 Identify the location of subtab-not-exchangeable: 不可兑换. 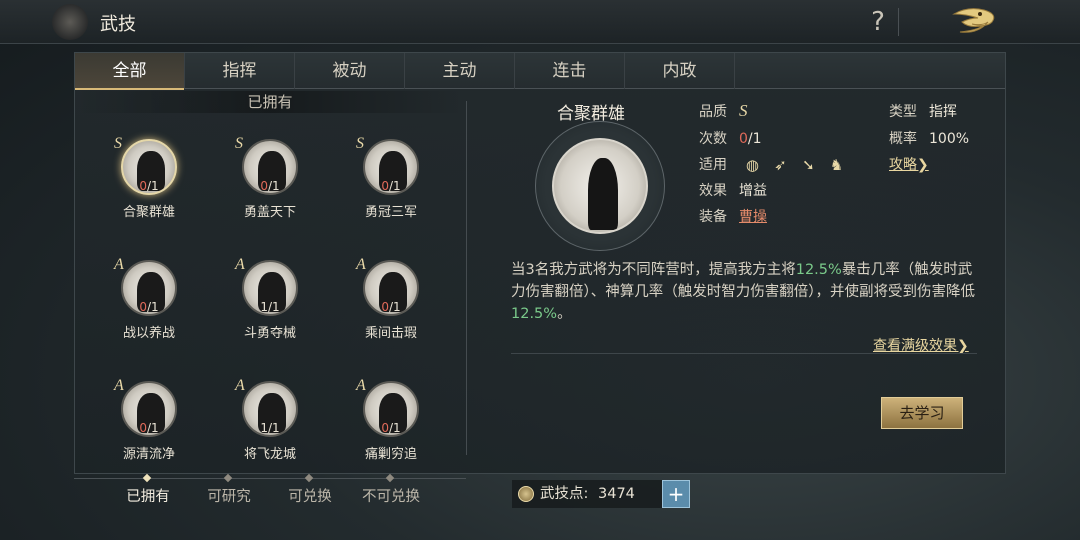
(391, 489).